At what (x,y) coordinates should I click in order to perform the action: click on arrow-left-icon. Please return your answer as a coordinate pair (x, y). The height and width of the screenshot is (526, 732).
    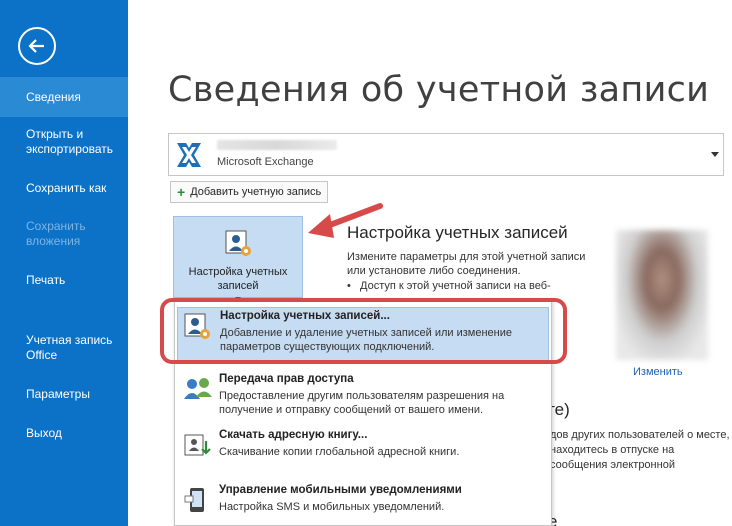
    Looking at the image, I should click on (36, 46).